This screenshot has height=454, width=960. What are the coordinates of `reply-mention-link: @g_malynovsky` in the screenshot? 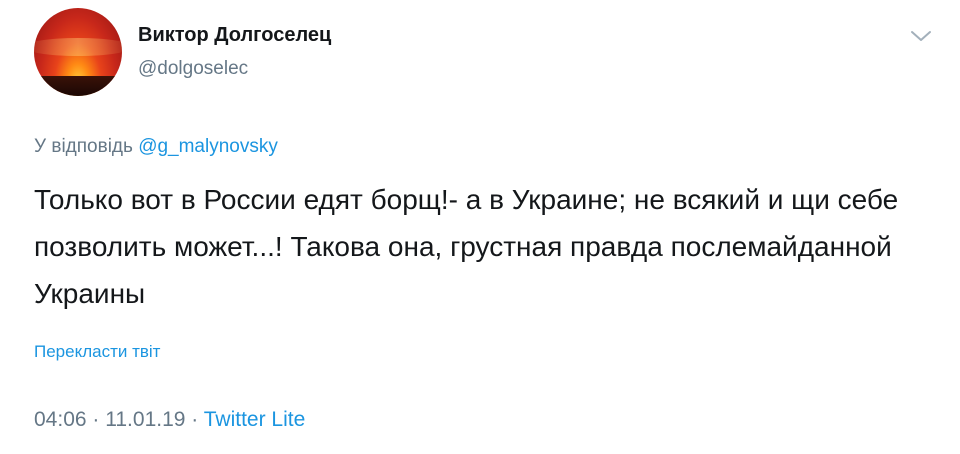 It's located at (208, 146).